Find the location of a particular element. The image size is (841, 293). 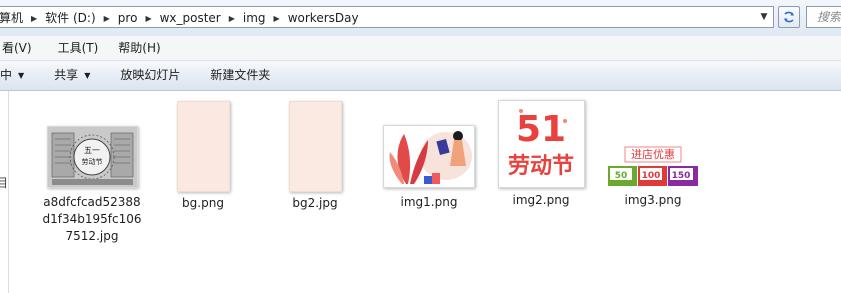

file-name: bg2.jpg is located at coordinates (315, 203).